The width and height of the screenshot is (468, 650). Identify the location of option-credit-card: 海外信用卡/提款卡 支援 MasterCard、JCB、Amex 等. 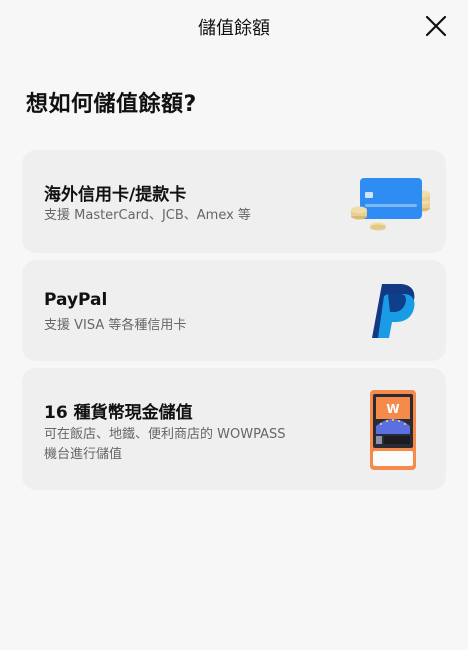
(234, 201).